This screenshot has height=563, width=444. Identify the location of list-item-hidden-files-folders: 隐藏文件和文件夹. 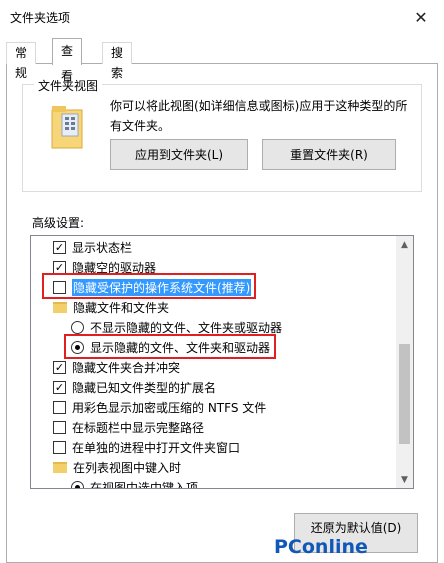
(111, 307).